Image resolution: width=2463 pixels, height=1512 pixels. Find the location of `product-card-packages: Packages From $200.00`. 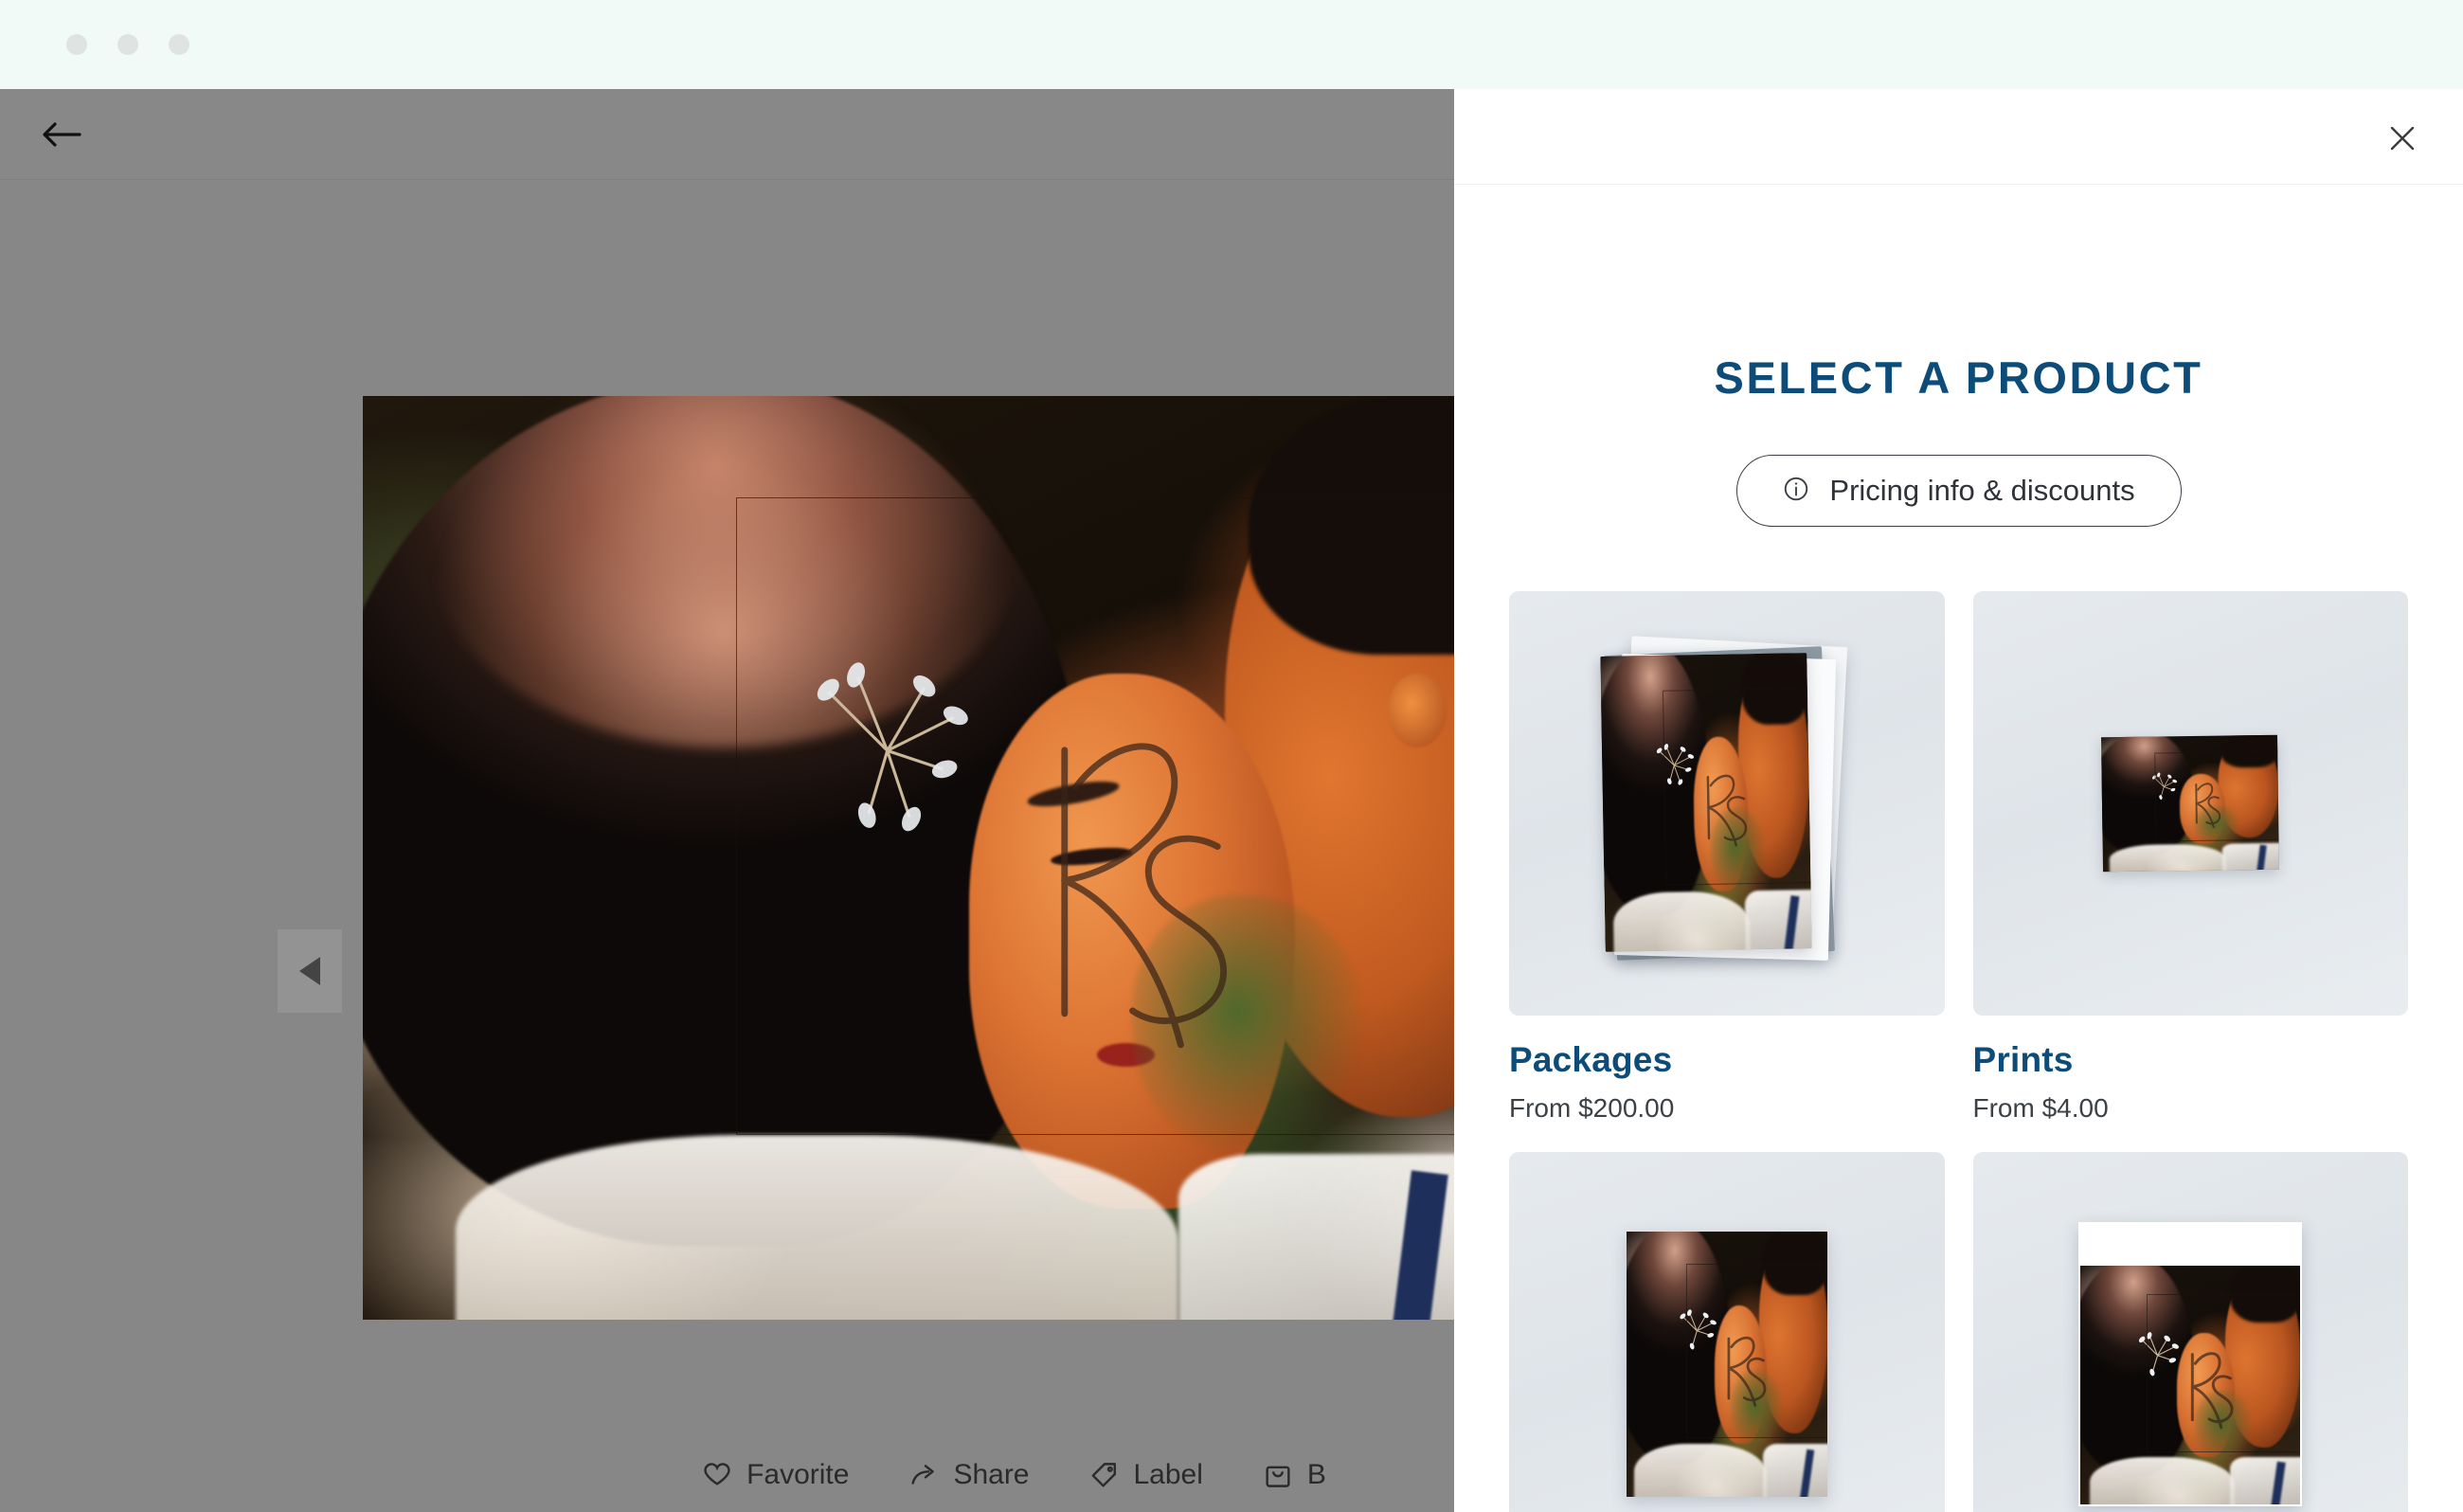

product-card-packages: Packages From $200.00 is located at coordinates (1727, 857).